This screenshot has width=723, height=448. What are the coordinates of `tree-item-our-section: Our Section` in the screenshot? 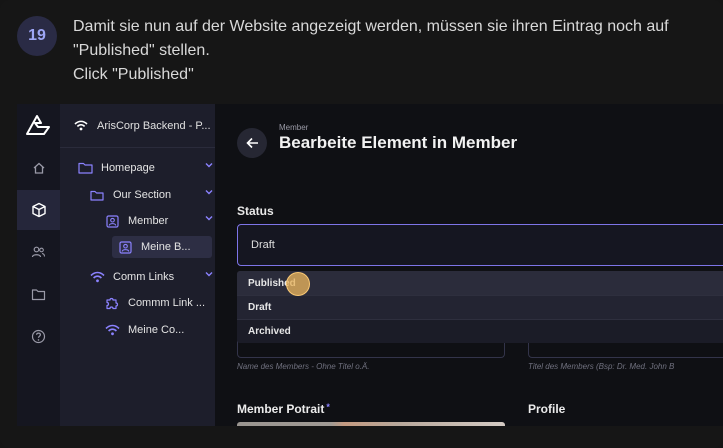 It's located at (152, 195).